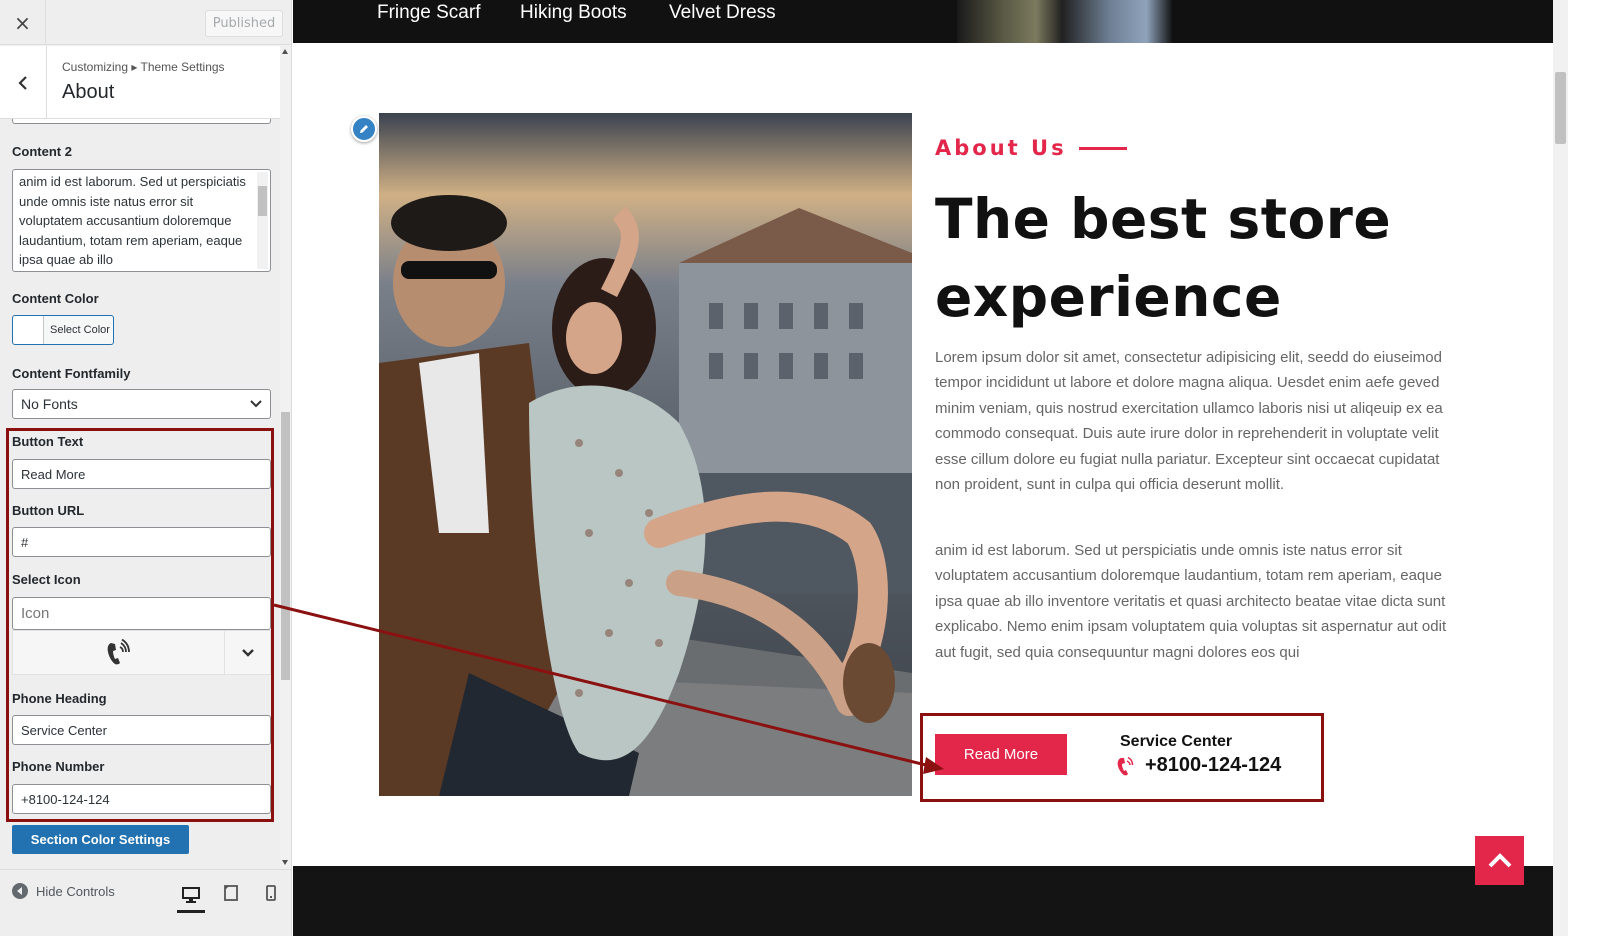  Describe the element at coordinates (42, 151) in the screenshot. I see `content2-label: Content 2` at that location.